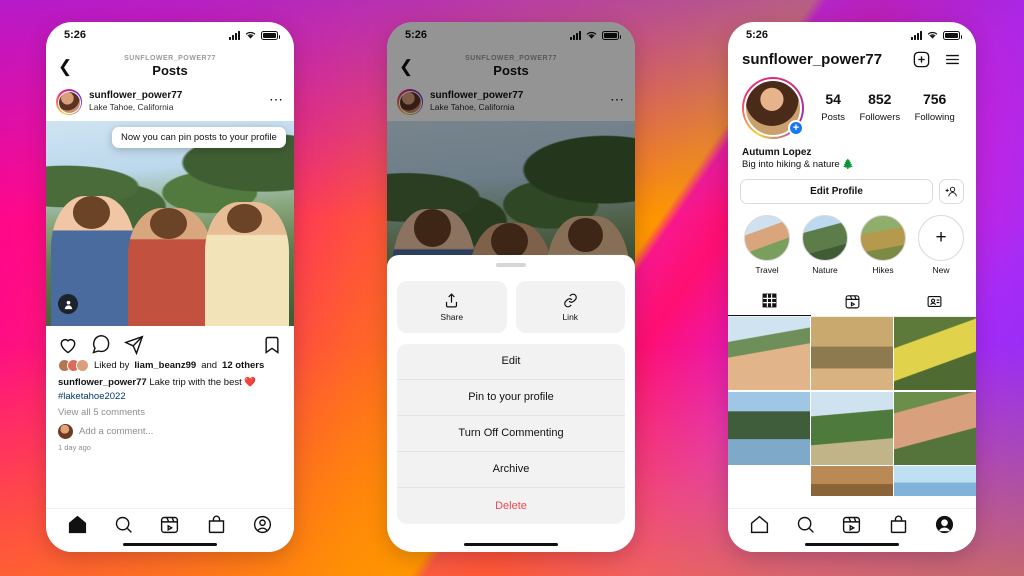 Image resolution: width=1024 pixels, height=576 pixels. I want to click on caption-text: Lake trip with the best ❤️, so click(201, 382).